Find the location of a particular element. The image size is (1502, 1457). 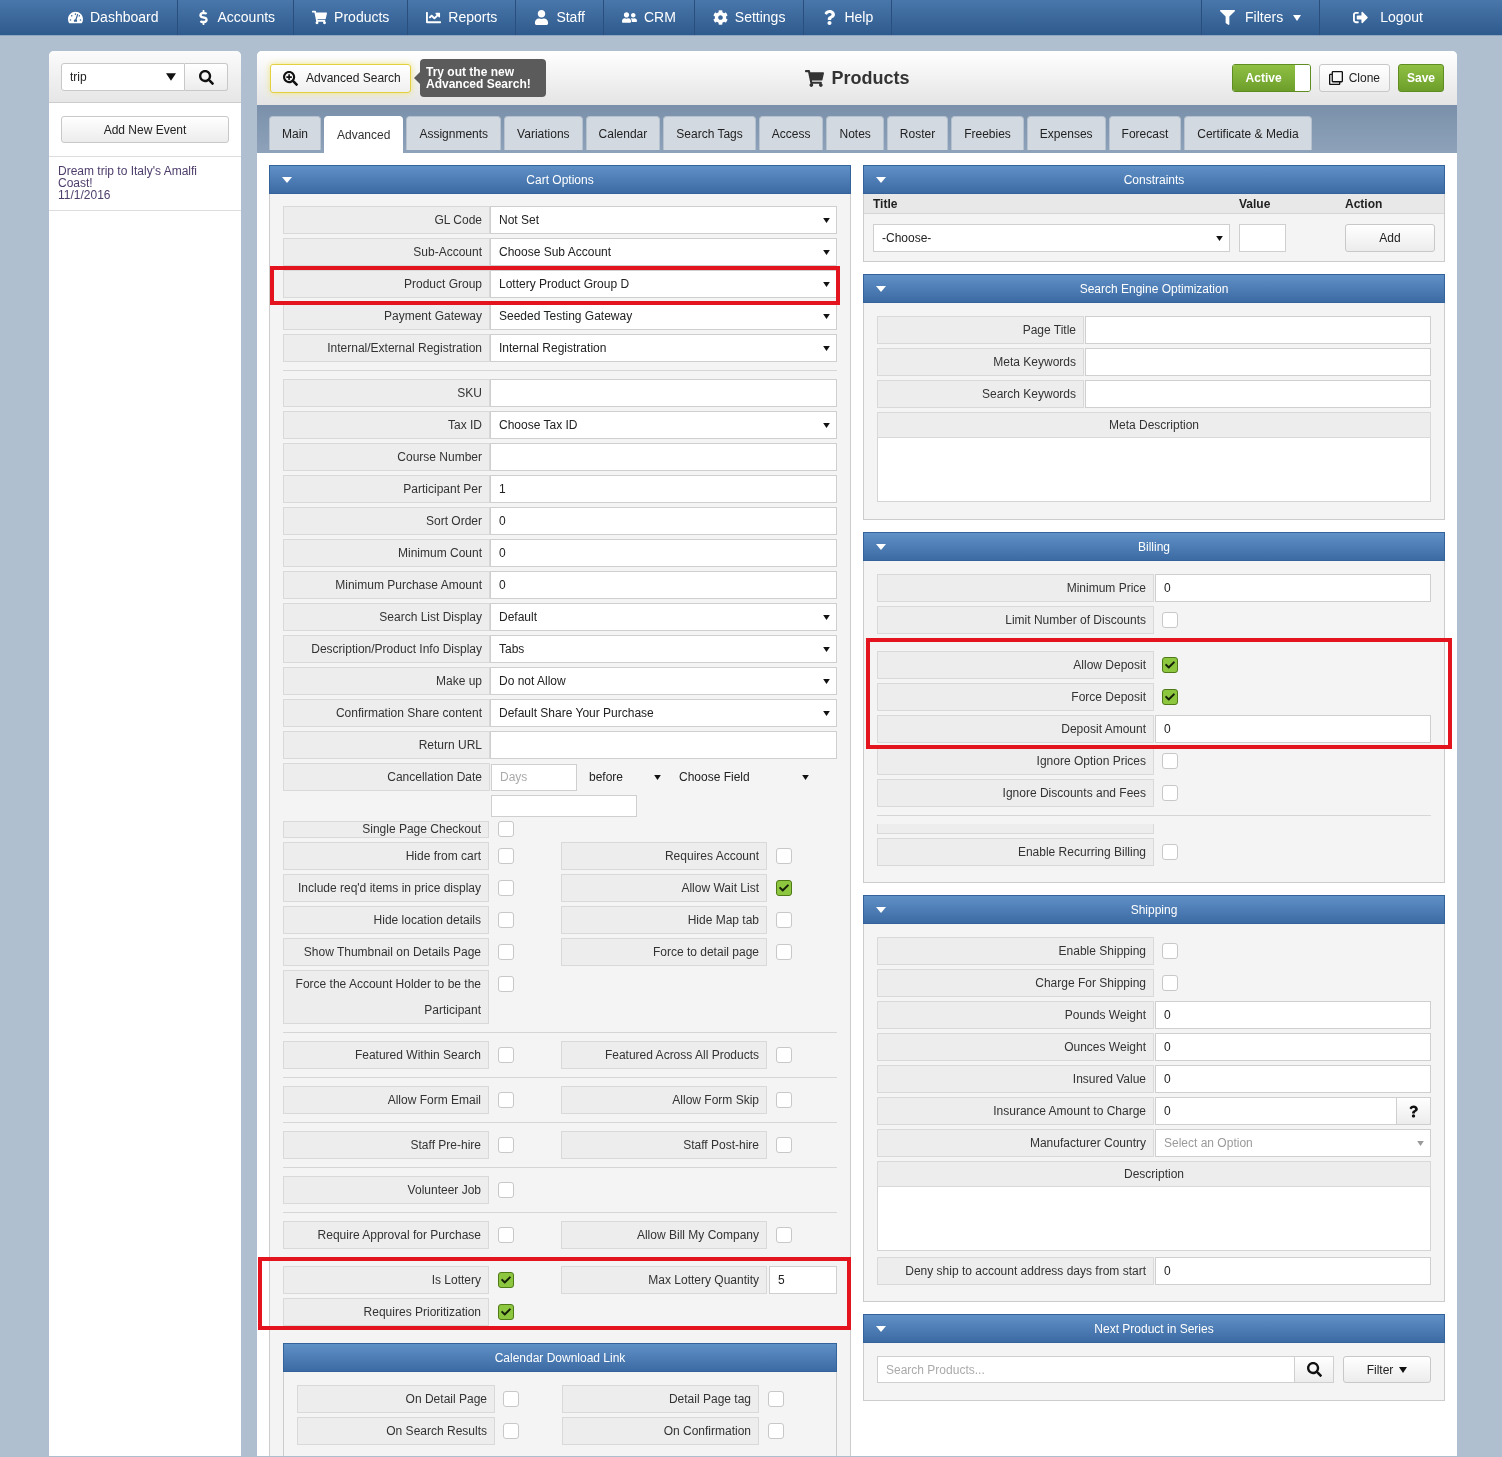

nav-link: Settings is located at coordinates (749, 17).